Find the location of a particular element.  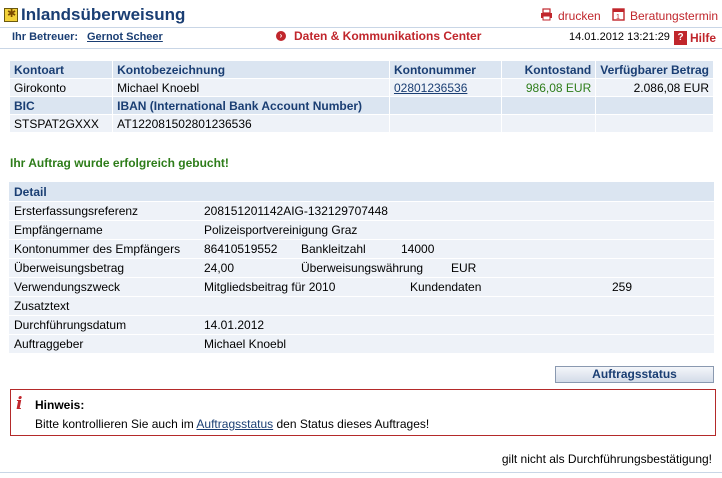

col-header-kontostand: Kontostand is located at coordinates (548, 69).